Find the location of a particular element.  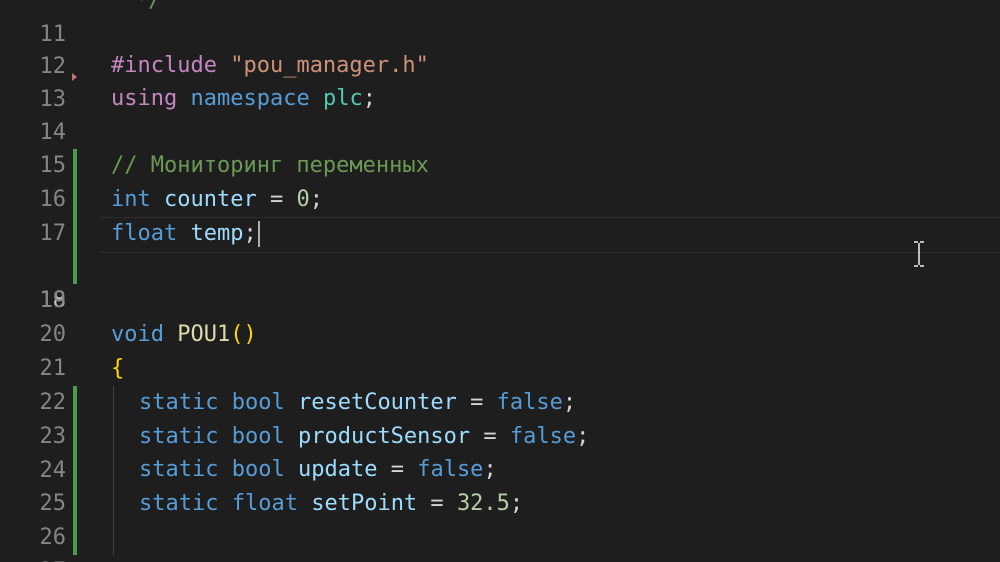

comment-text: */ is located at coordinates (148, 6).